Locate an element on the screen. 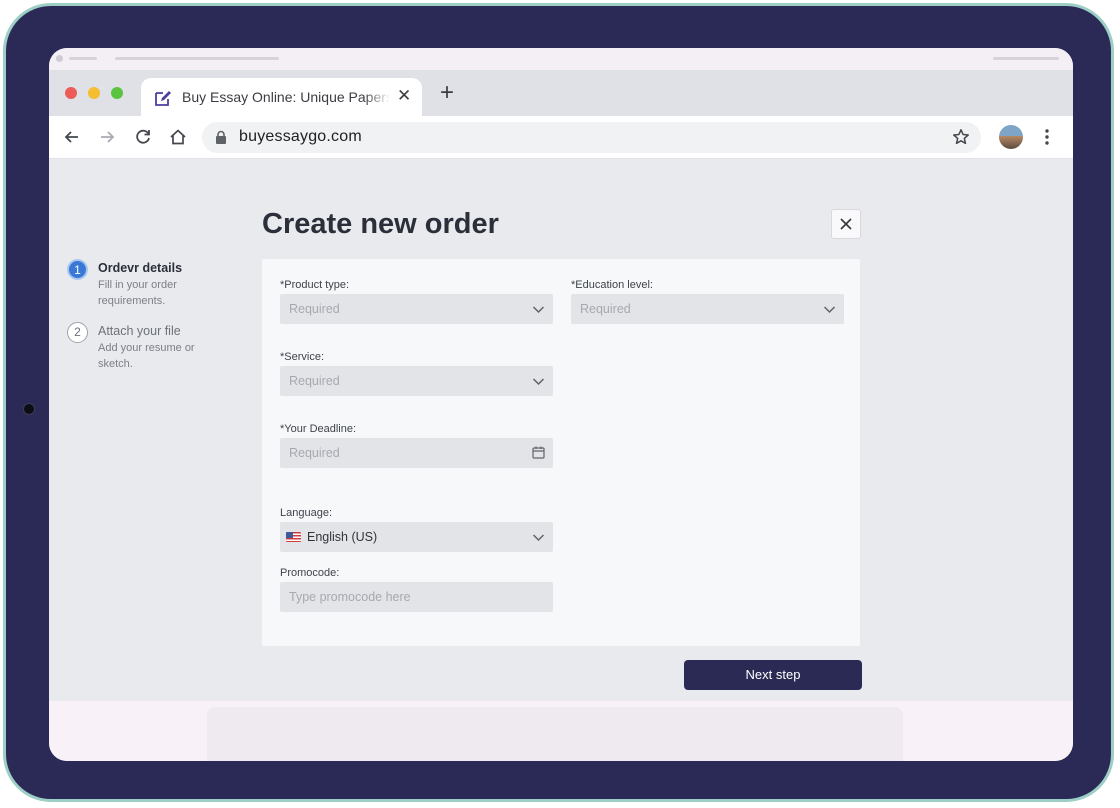 Image resolution: width=1120 pixels, height=808 pixels. front-camera is located at coordinates (29, 409).